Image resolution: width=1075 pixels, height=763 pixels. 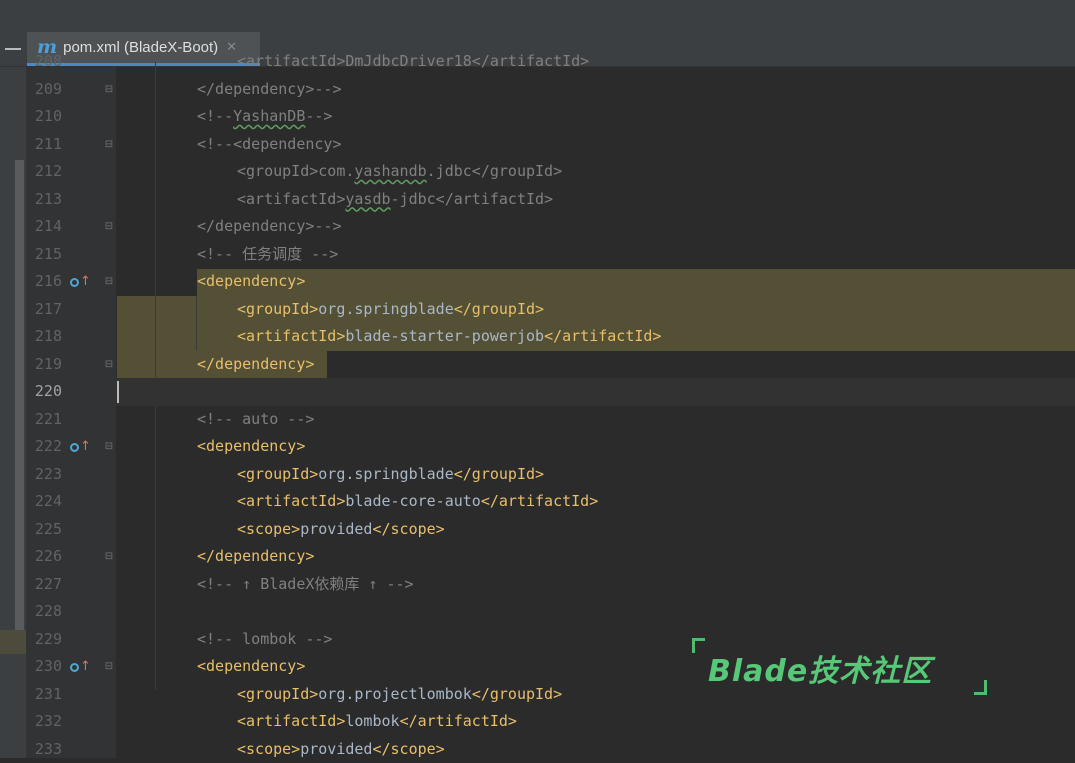 I want to click on code-text: </dependency>, so click(x=255, y=365).